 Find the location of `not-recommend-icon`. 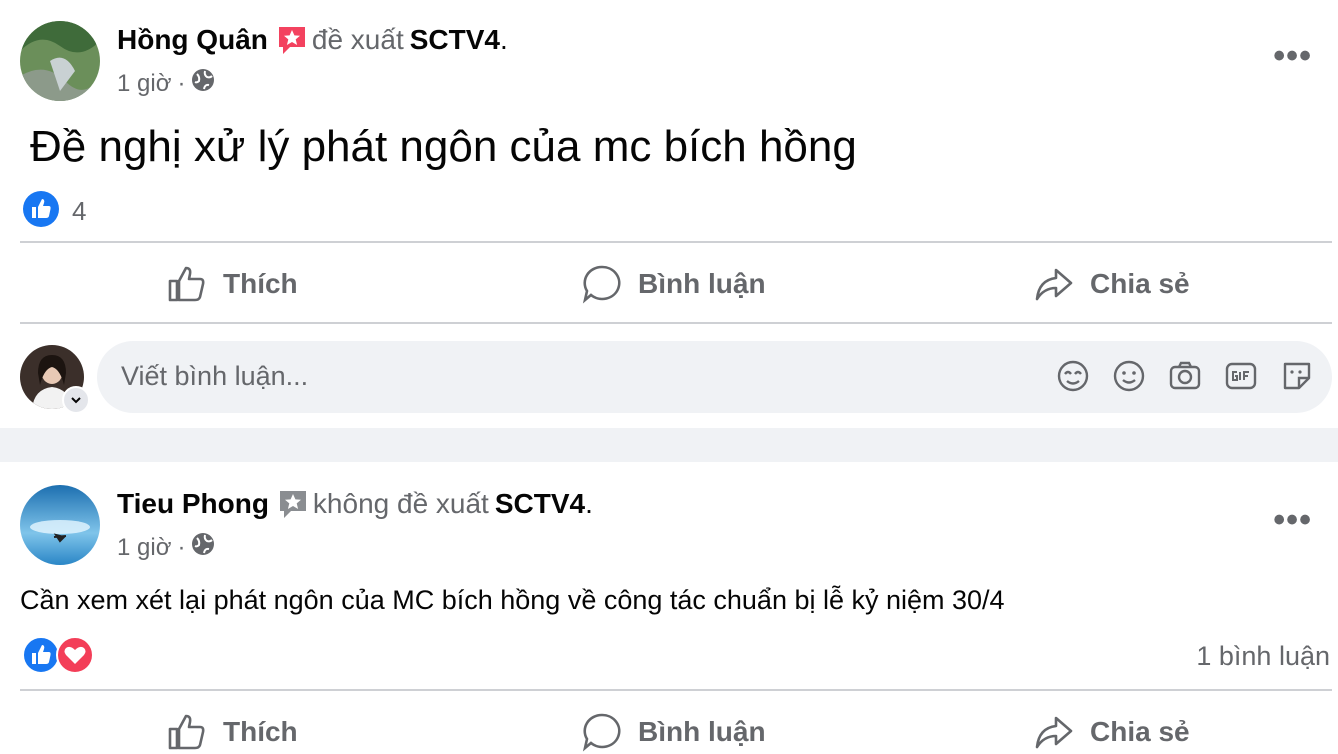

not-recommend-icon is located at coordinates (293, 504).